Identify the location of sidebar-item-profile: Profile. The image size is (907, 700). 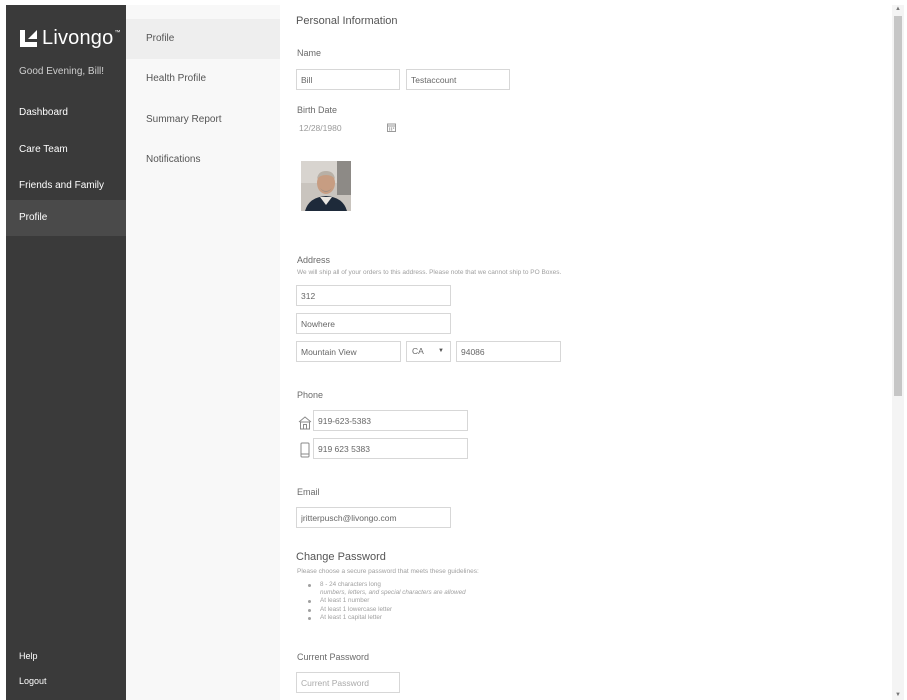
(66, 218).